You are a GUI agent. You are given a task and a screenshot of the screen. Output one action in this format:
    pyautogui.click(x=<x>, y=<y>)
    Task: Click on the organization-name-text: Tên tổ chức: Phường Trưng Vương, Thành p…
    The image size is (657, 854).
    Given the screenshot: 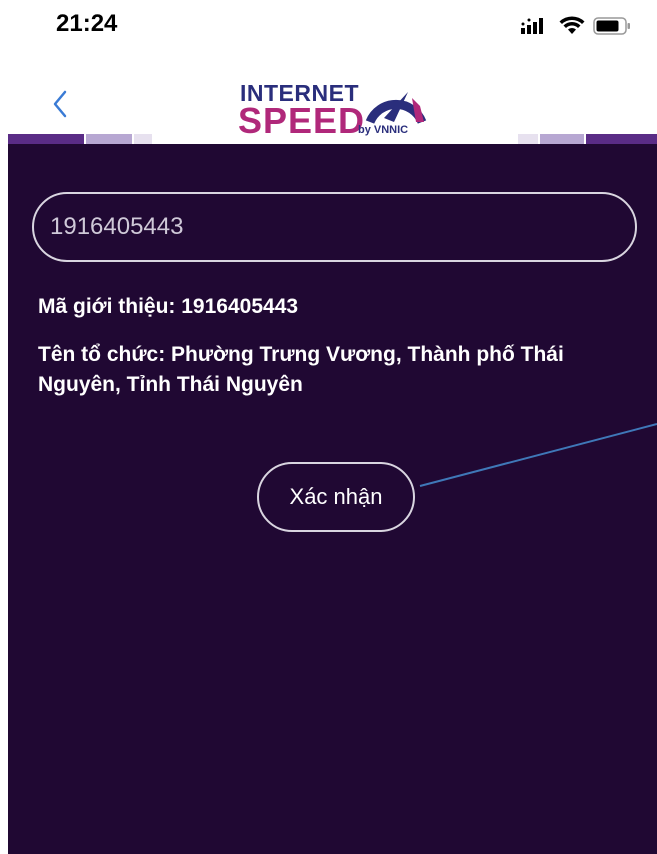 What is the action you would take?
    pyautogui.click(x=301, y=369)
    